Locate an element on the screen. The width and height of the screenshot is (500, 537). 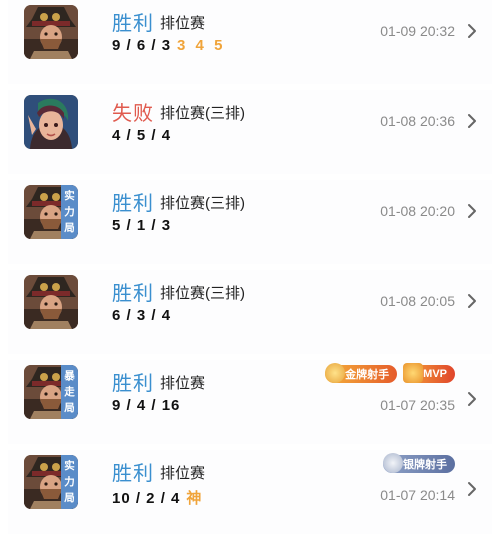
multikill-indicator: 神 is located at coordinates (195, 498).